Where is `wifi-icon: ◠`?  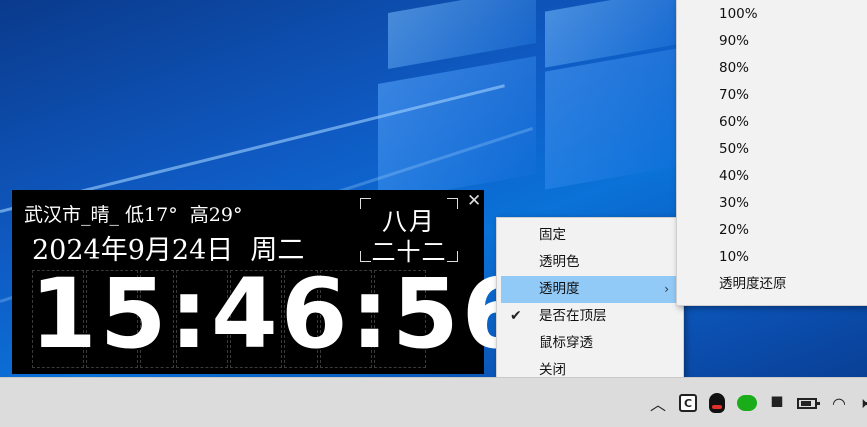
wifi-icon: ◠ is located at coordinates (839, 403).